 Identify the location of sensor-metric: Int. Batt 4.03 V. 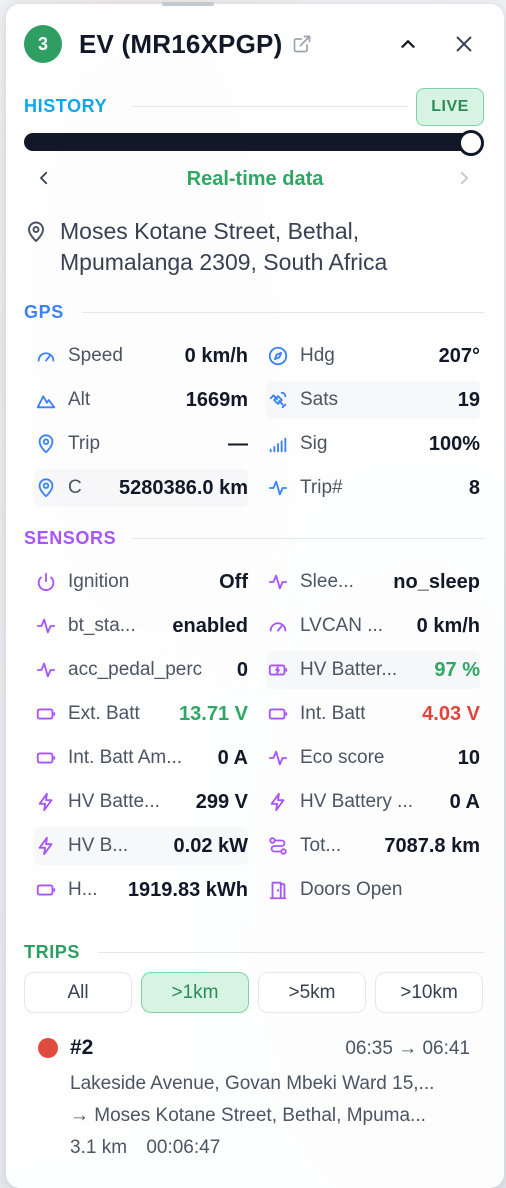
(373, 714).